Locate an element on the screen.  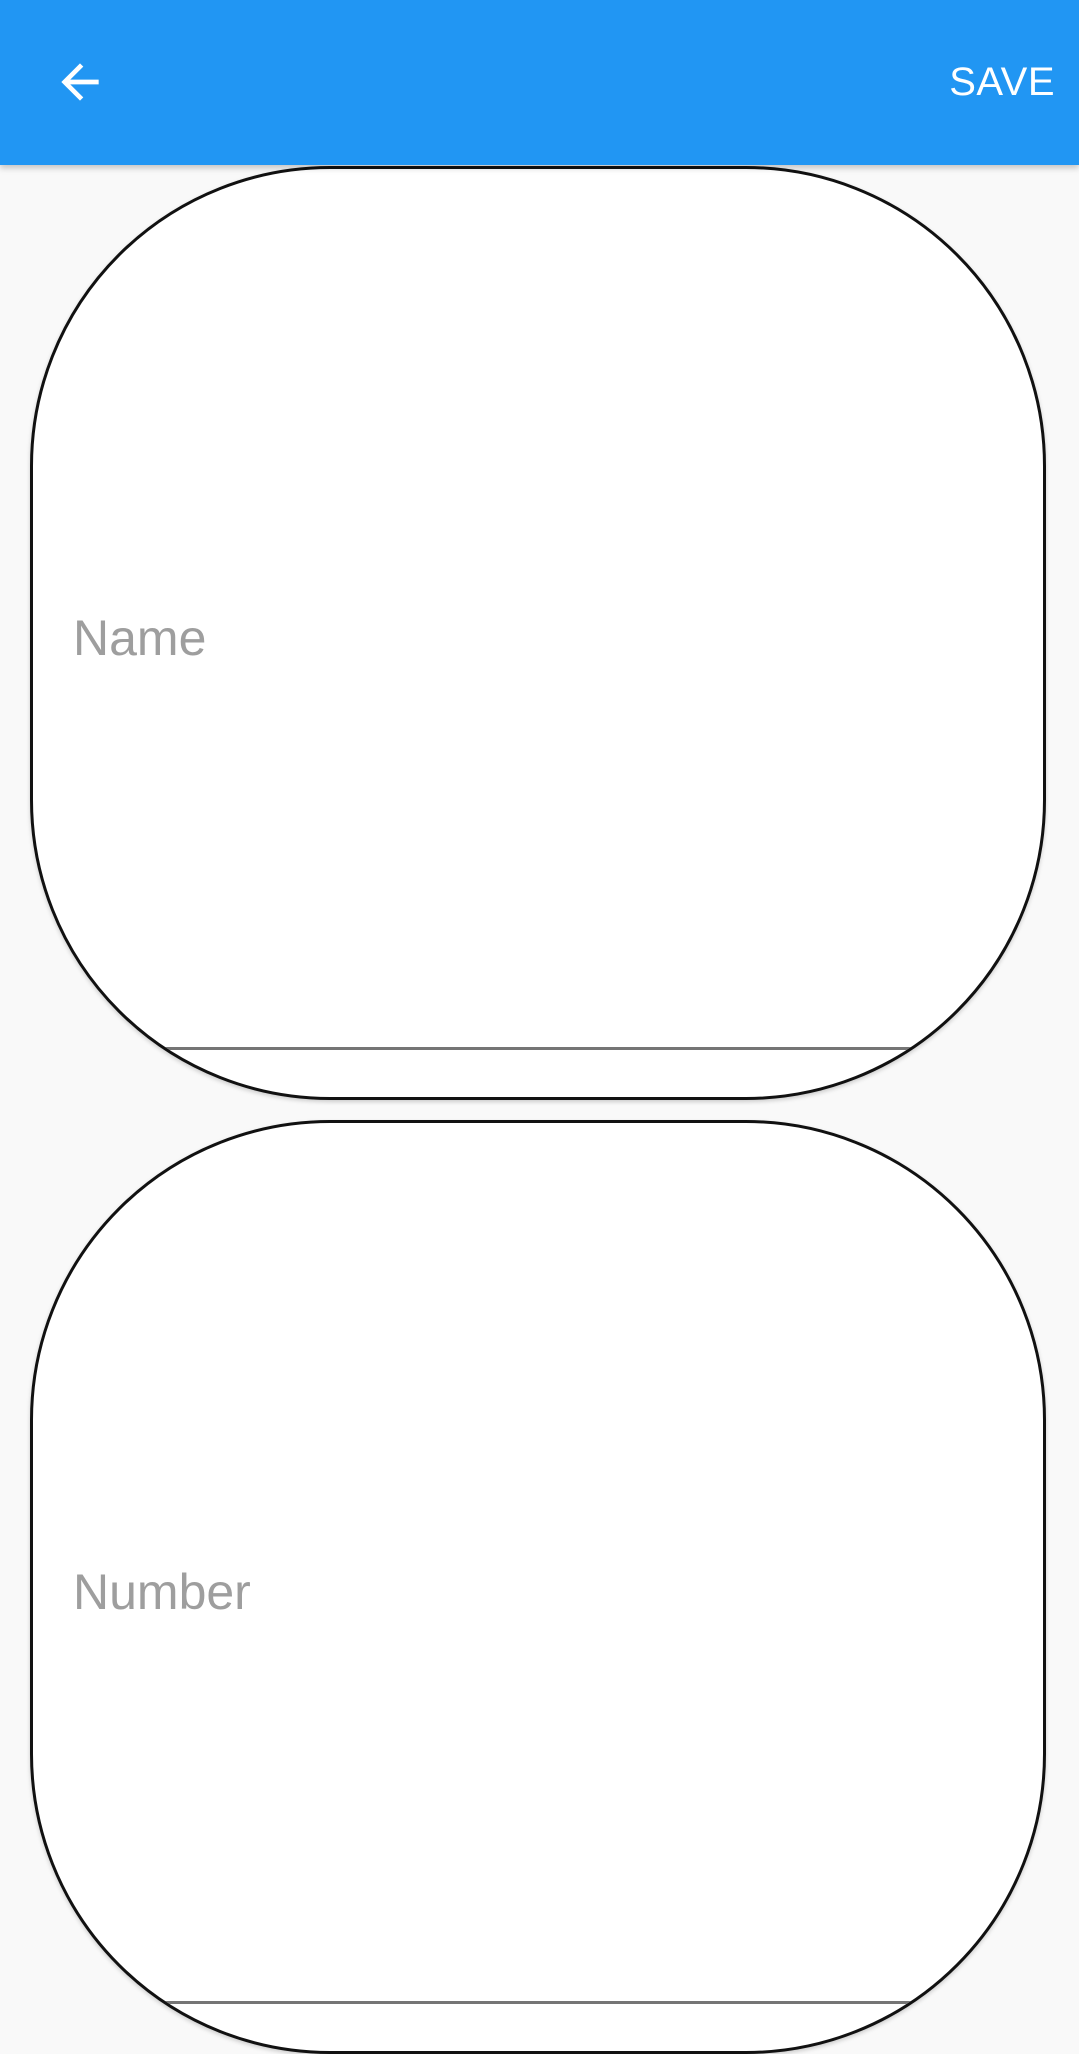
save-button: SAVE is located at coordinates (997, 82).